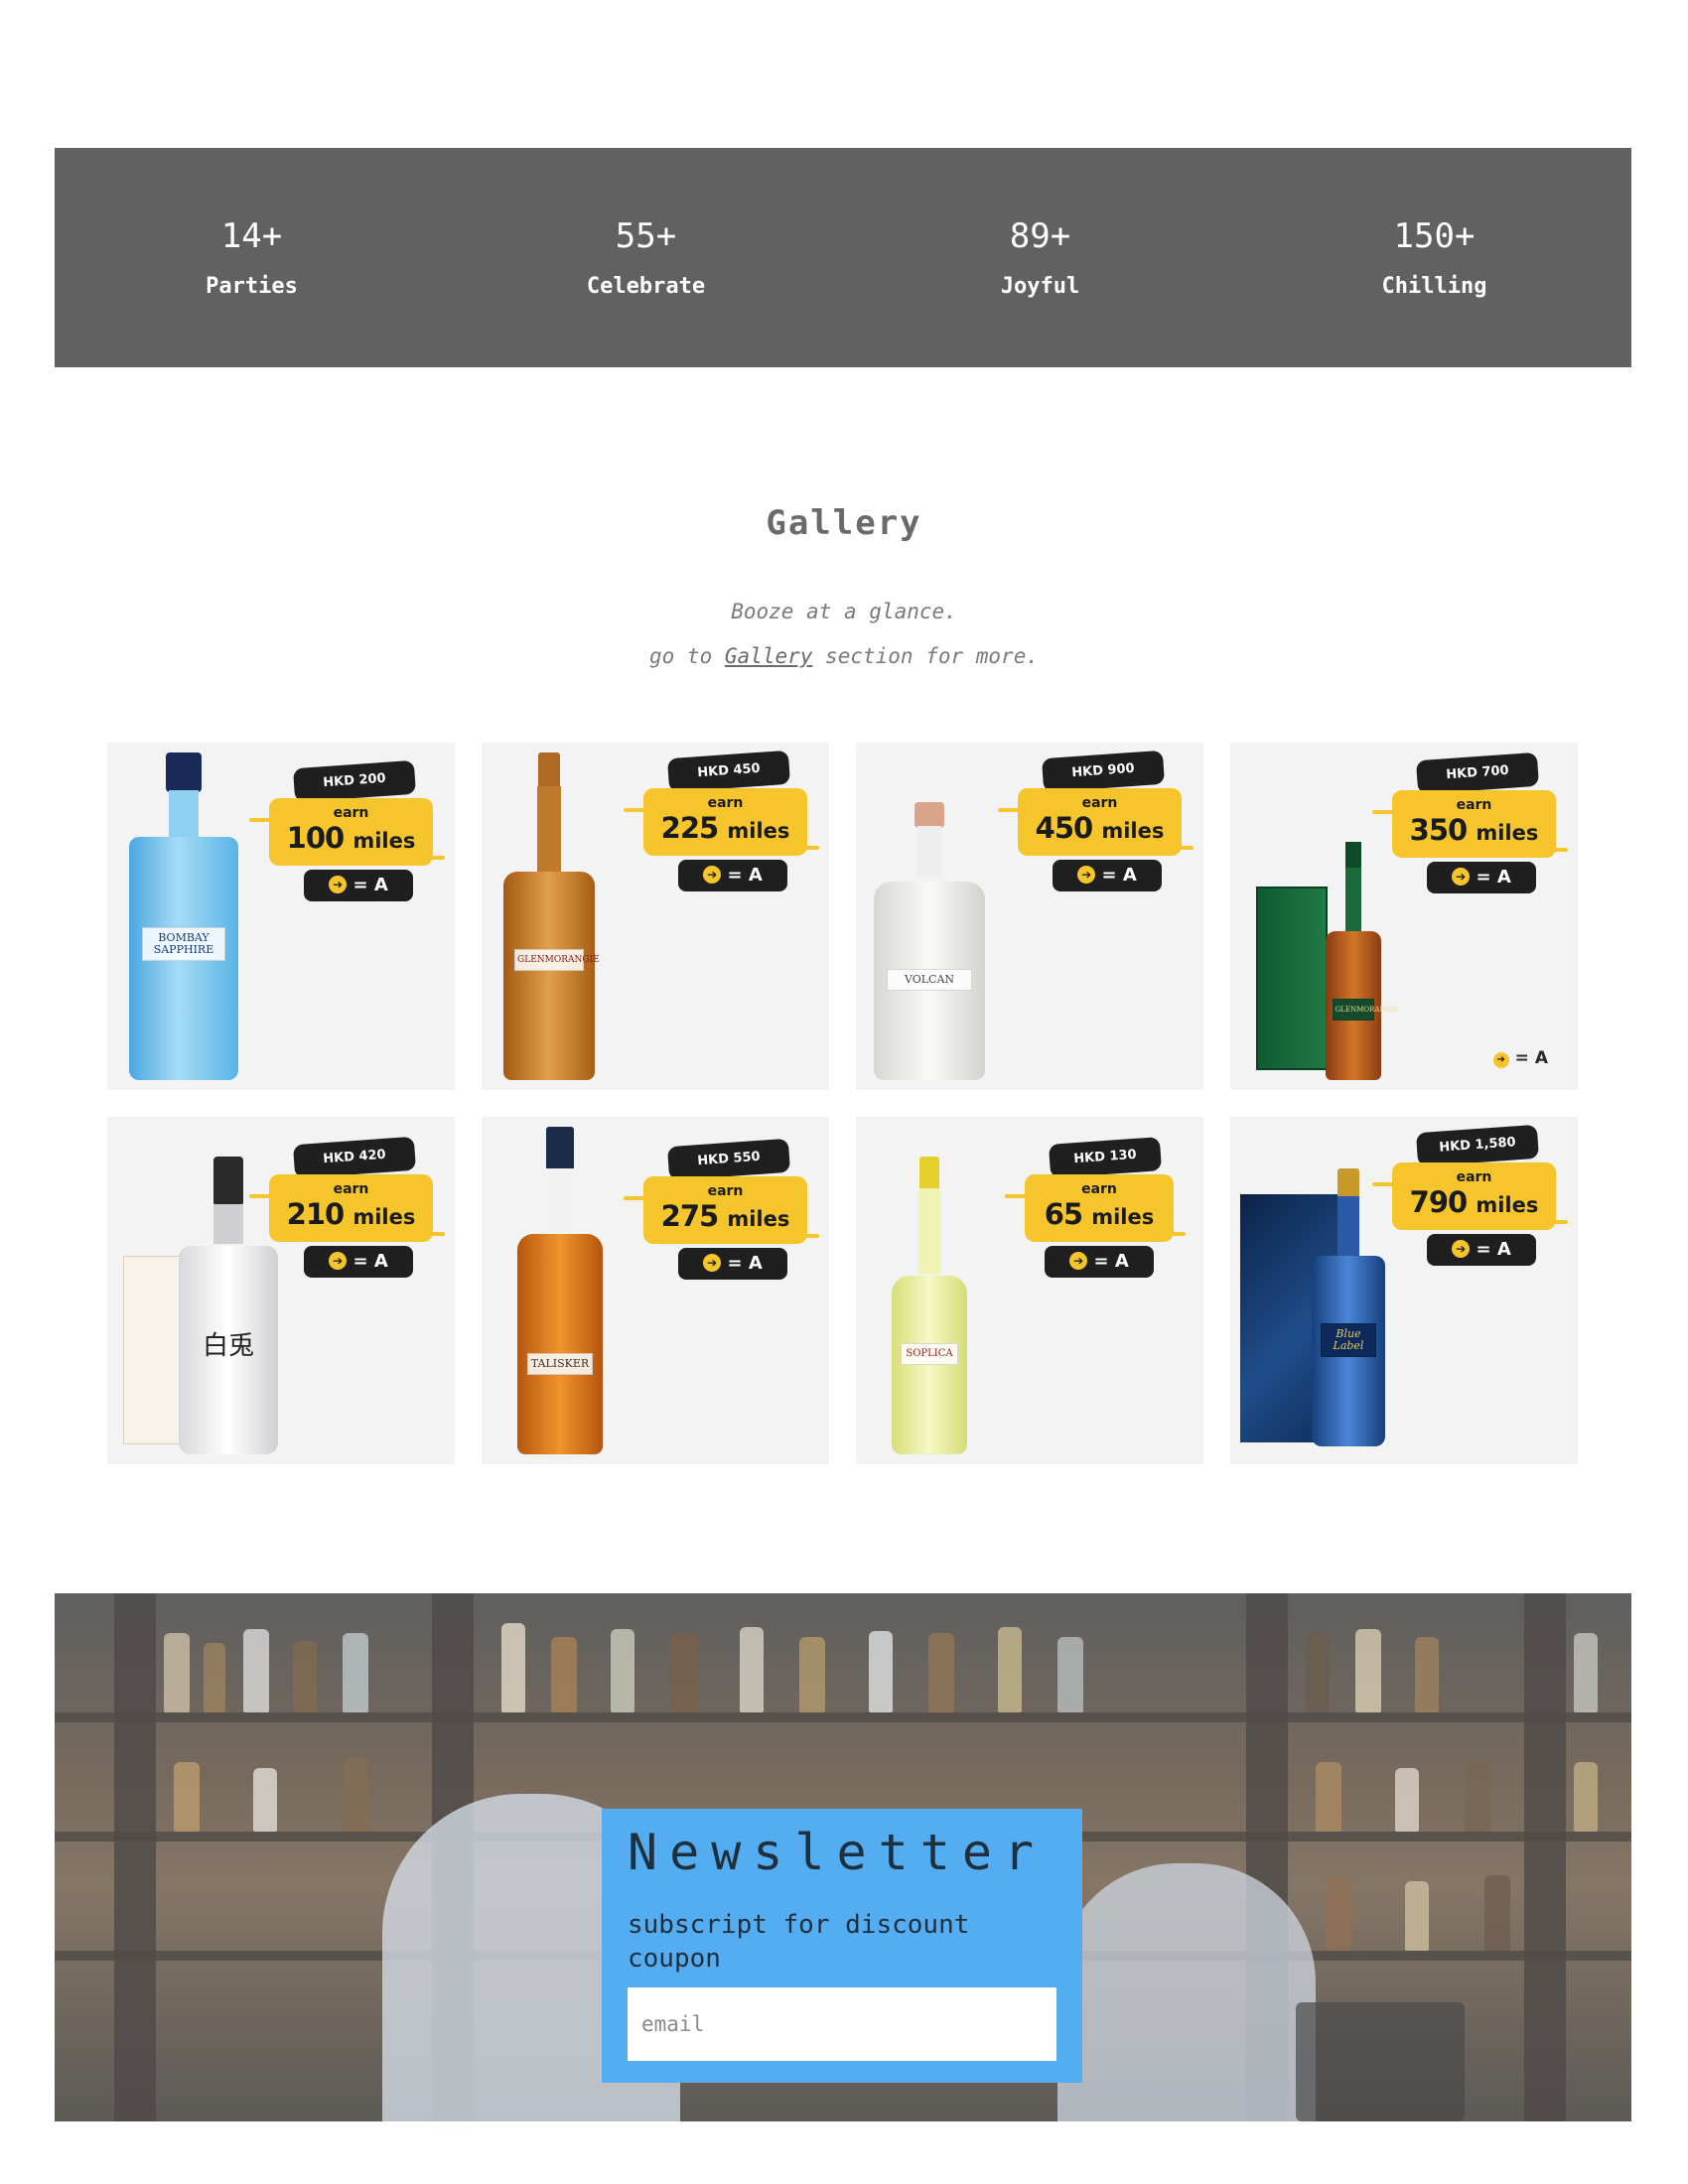 The image size is (1688, 2184). I want to click on bottle-label: VOLCAN, so click(929, 980).